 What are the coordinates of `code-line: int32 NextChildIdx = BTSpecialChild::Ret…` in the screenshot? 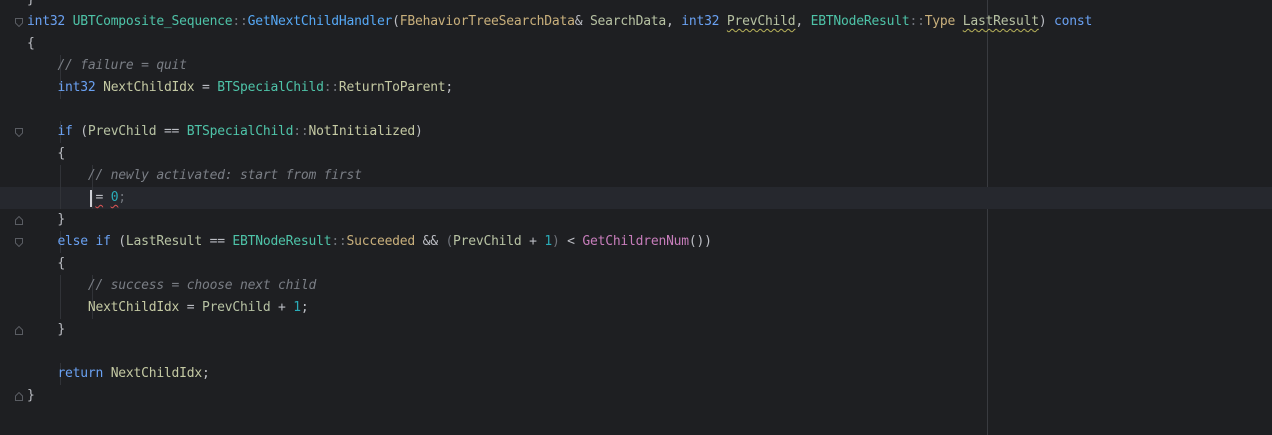 It's located at (636, 88).